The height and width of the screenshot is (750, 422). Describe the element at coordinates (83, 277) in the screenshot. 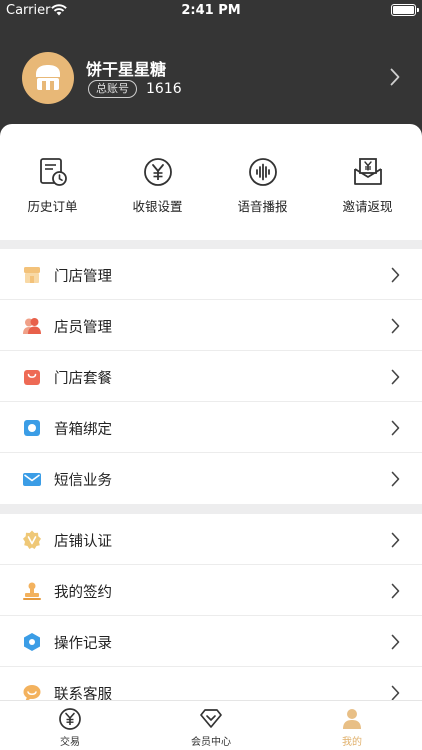

I see `menu-item-label: 门店管理` at that location.